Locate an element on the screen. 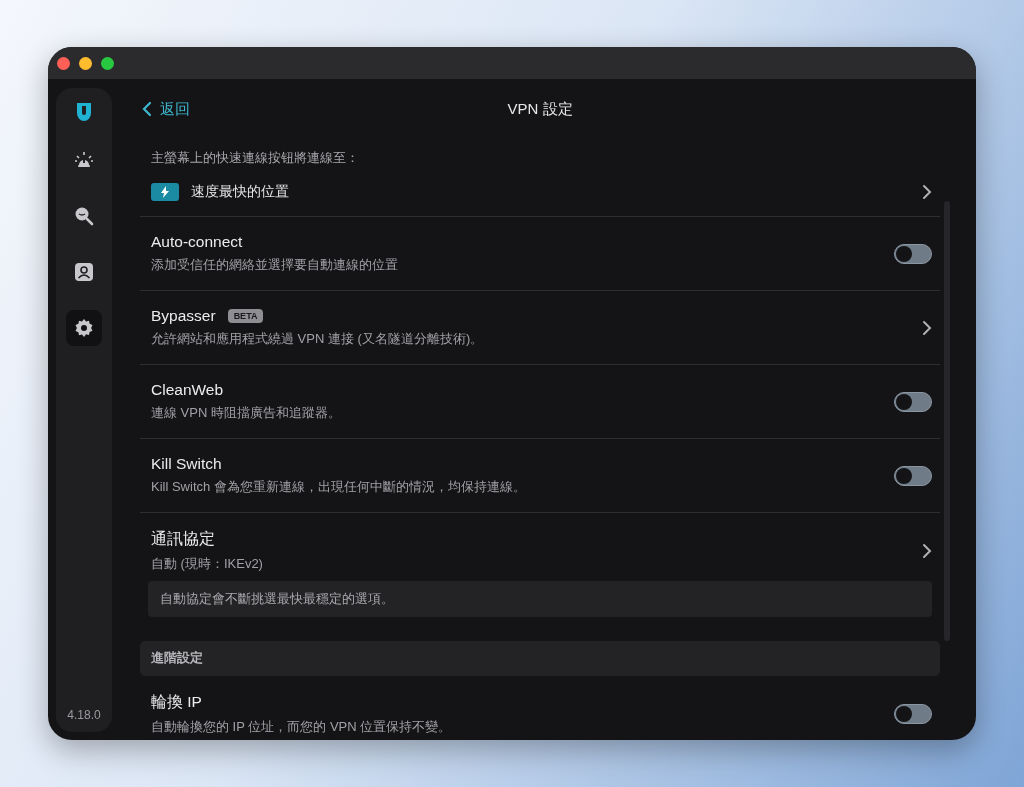  alarm-icon is located at coordinates (84, 160).